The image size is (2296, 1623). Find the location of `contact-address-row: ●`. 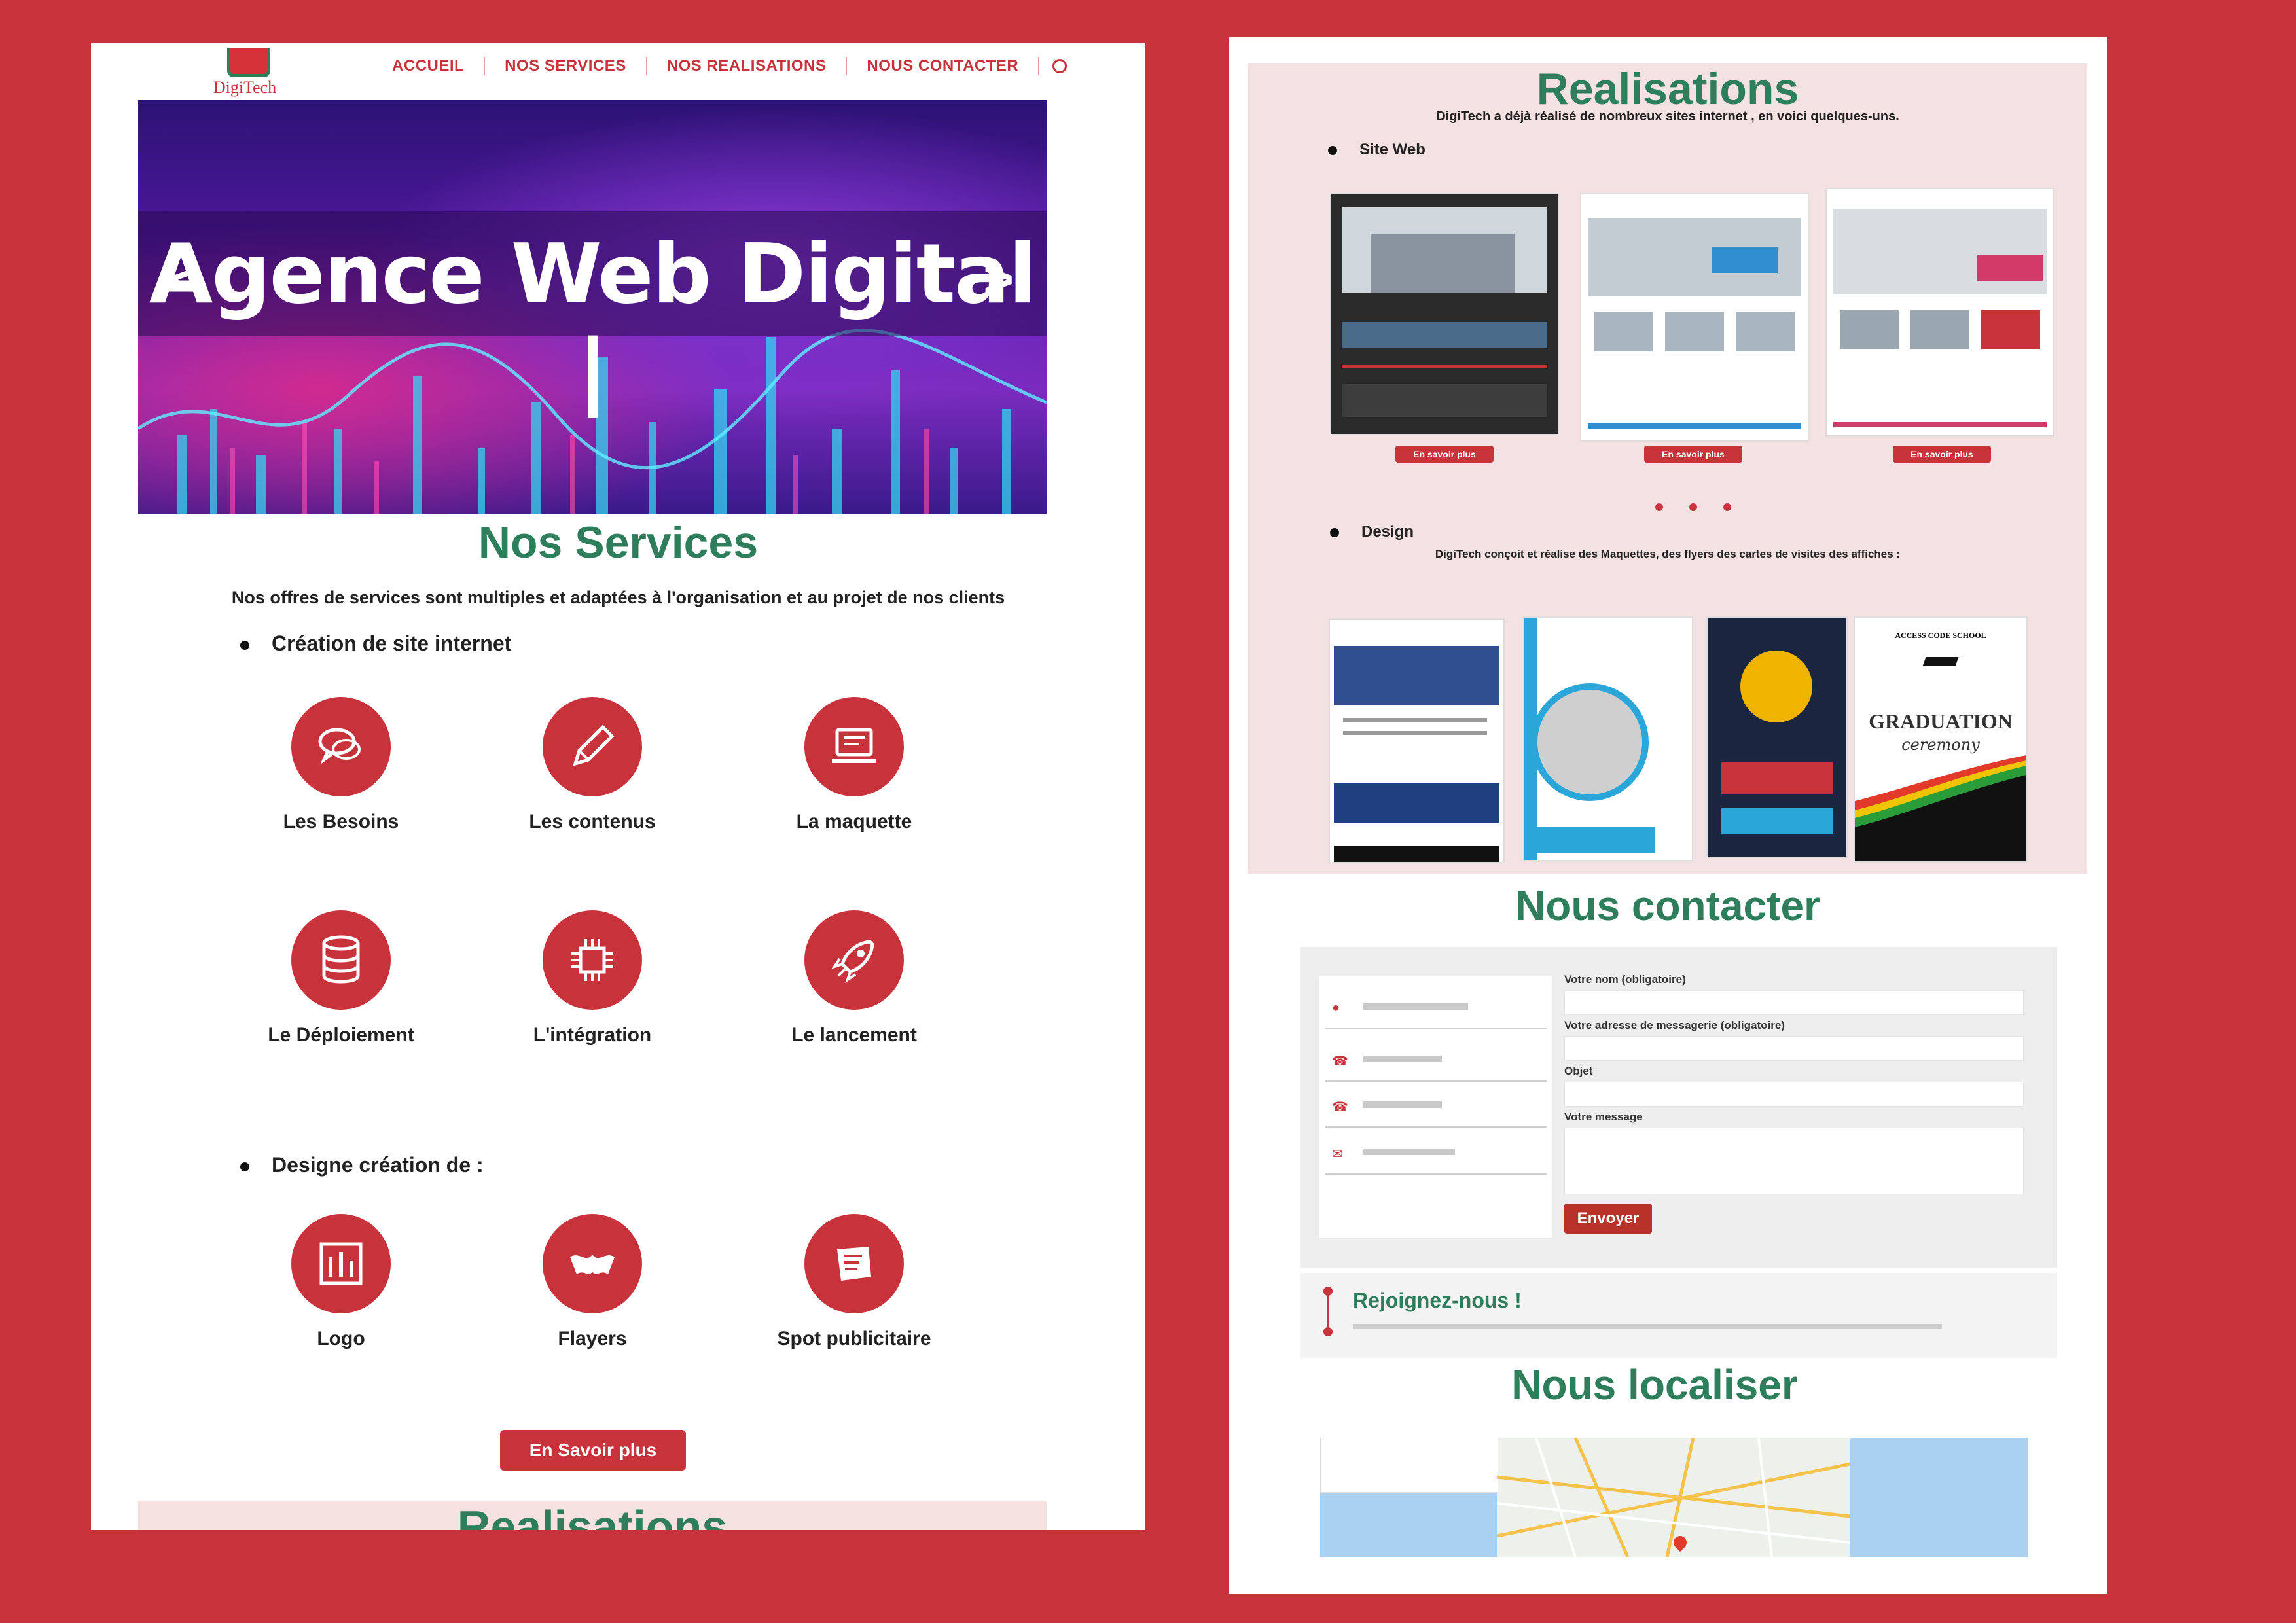

contact-address-row: ● is located at coordinates (1436, 1005).